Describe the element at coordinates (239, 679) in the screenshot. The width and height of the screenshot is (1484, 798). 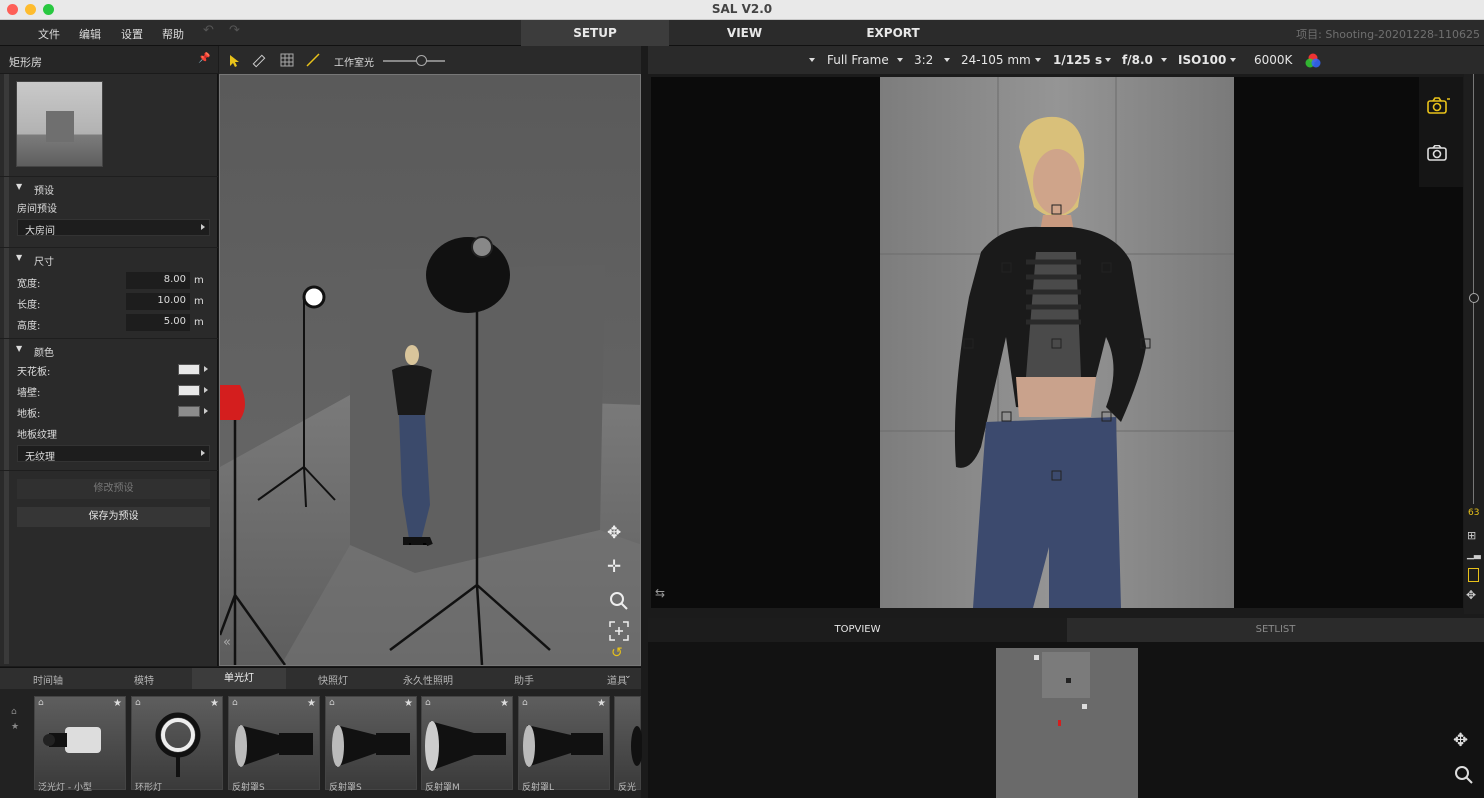
I see `tab-flash: 单光灯` at that location.